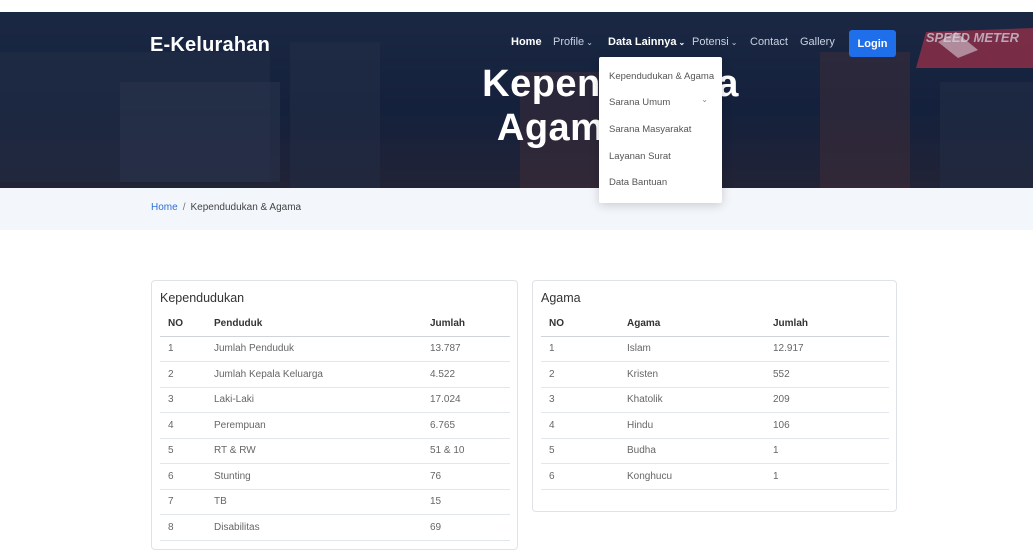  What do you see at coordinates (516, 84) in the screenshot?
I see `page-title-line1: Kependuduka` at bounding box center [516, 84].